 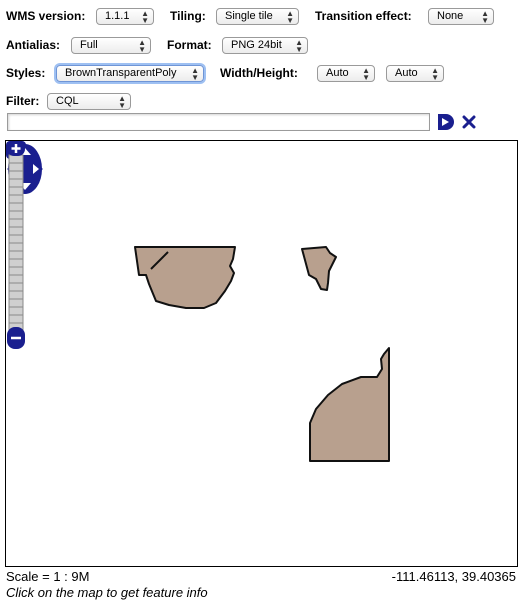 What do you see at coordinates (188, 16) in the screenshot?
I see `tiling-label: Tiling:` at bounding box center [188, 16].